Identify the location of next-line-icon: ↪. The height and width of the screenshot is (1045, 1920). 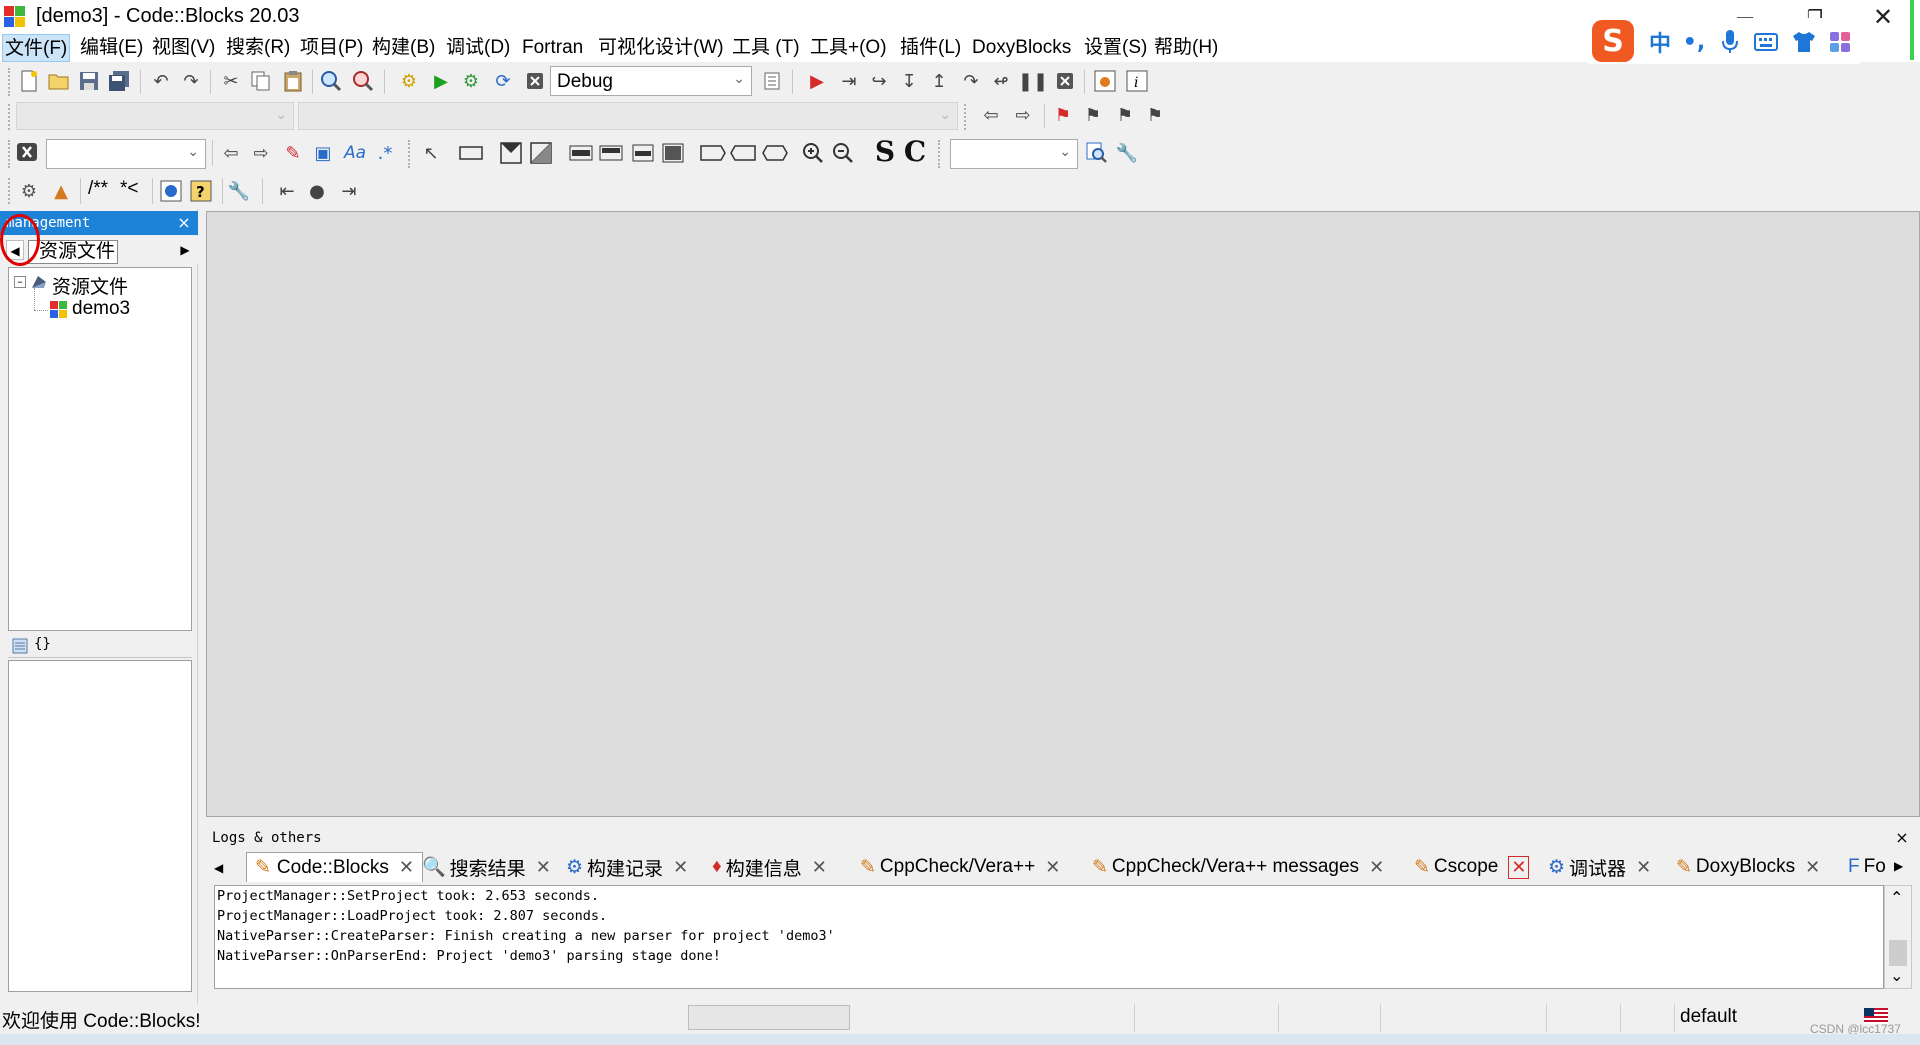
(879, 81).